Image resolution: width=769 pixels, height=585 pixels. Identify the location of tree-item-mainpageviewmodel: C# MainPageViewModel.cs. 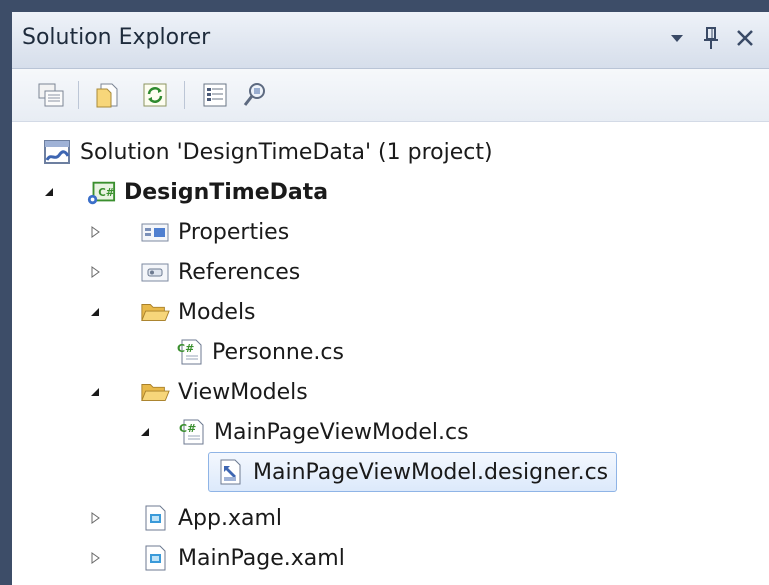
(303, 432).